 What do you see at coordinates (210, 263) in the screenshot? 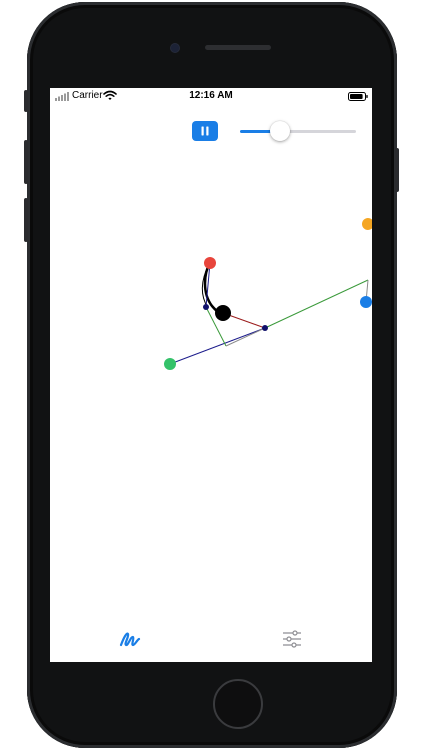
I see `pendulum-ball-red` at bounding box center [210, 263].